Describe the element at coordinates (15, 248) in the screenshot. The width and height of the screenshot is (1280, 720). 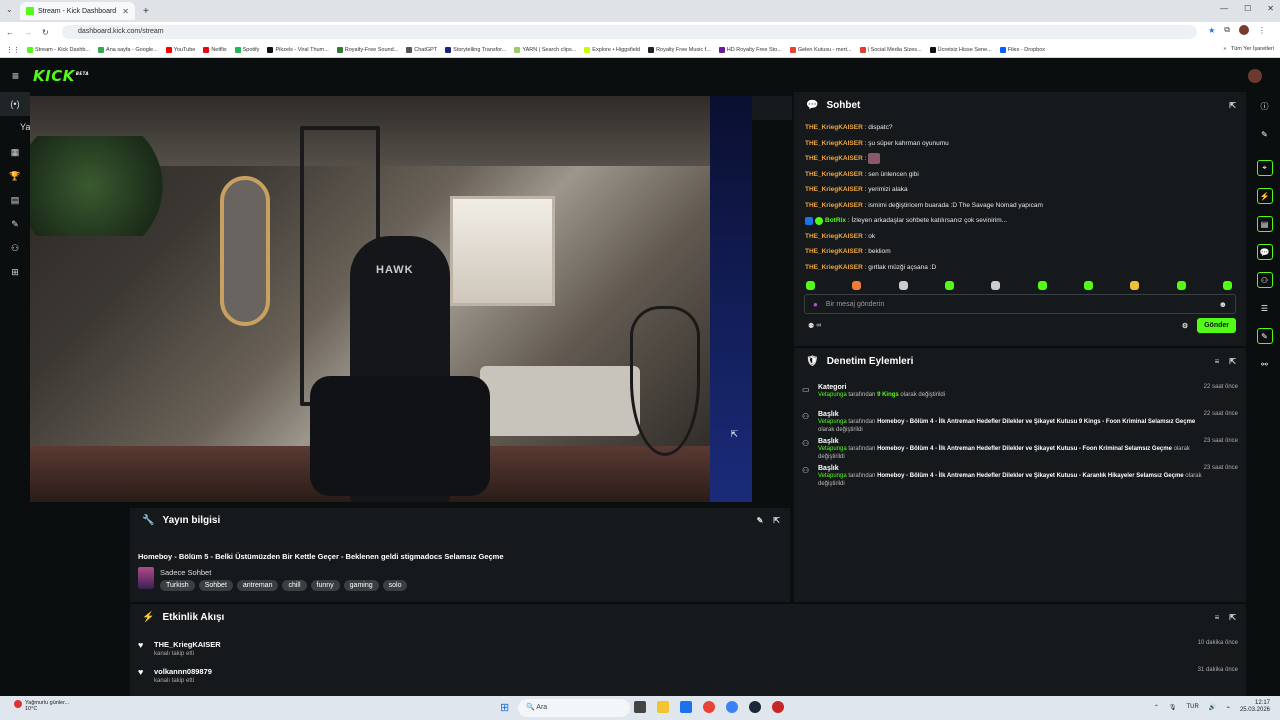
I see `nav-community-icon: ⚇` at that location.